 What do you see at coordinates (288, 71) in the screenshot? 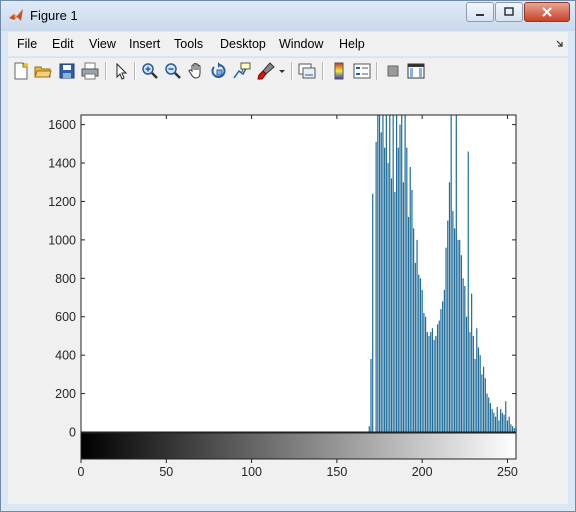
I see `figure-toolbar` at bounding box center [288, 71].